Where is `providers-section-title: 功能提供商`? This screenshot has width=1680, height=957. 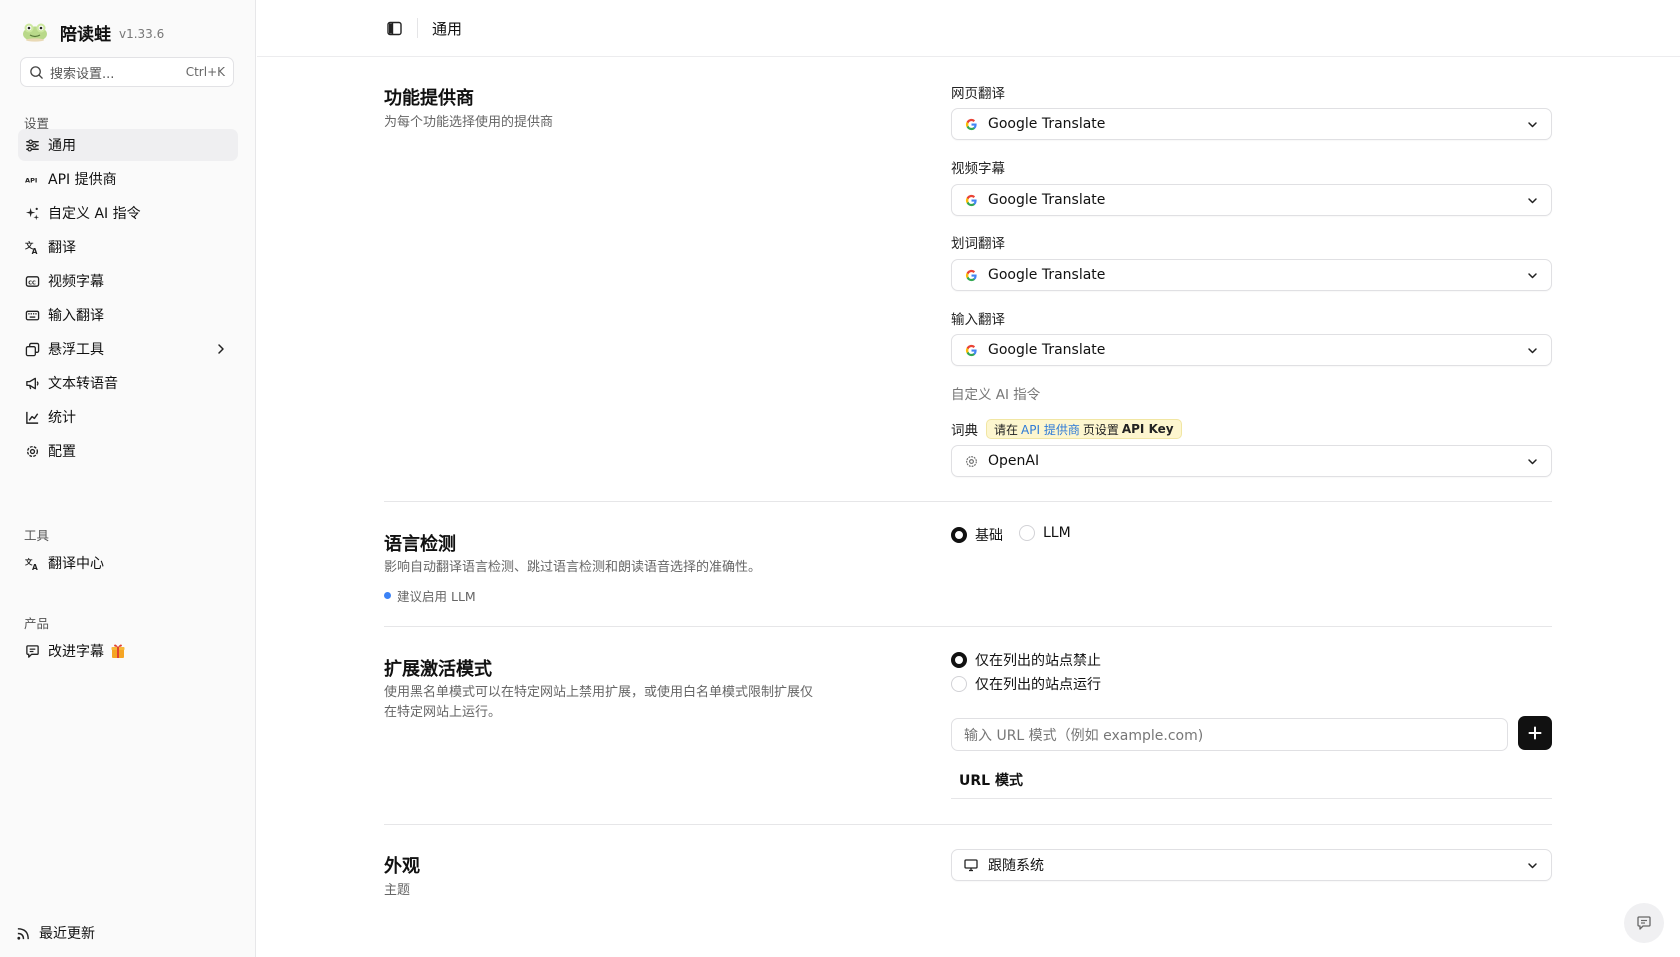
providers-section-title: 功能提供商 is located at coordinates (429, 98).